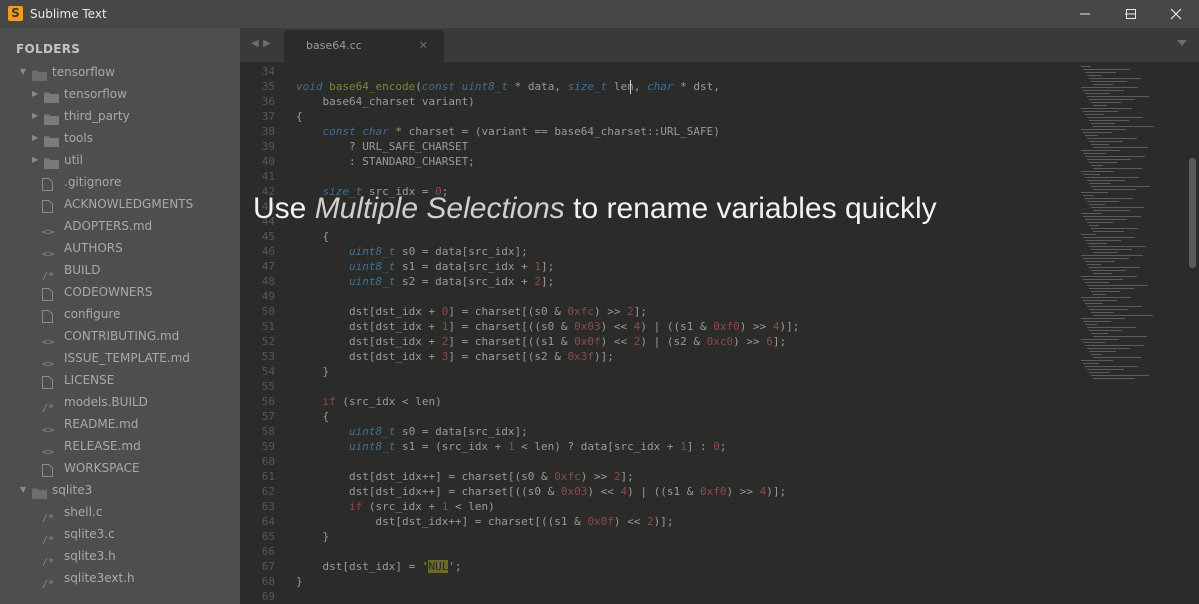  Describe the element at coordinates (120, 182) in the screenshot. I see `file-item: .gitignore` at that location.